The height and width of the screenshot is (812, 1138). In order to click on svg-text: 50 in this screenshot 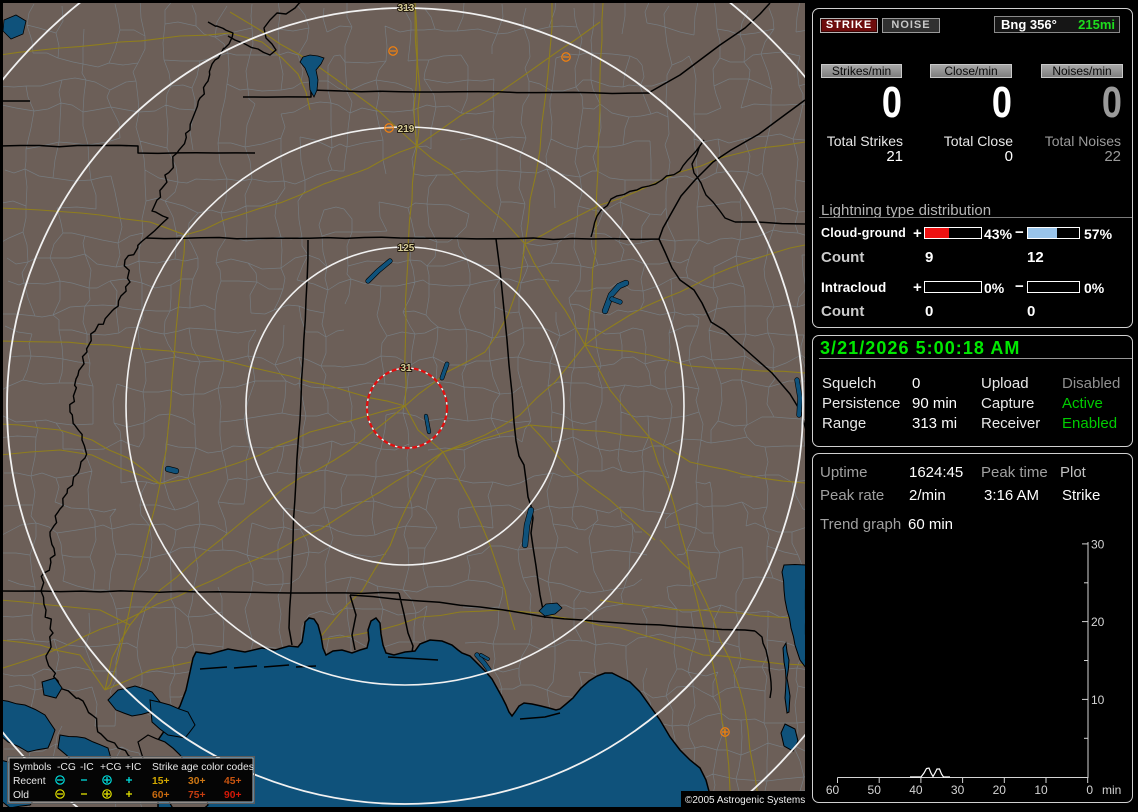, I will do `click(875, 790)`.